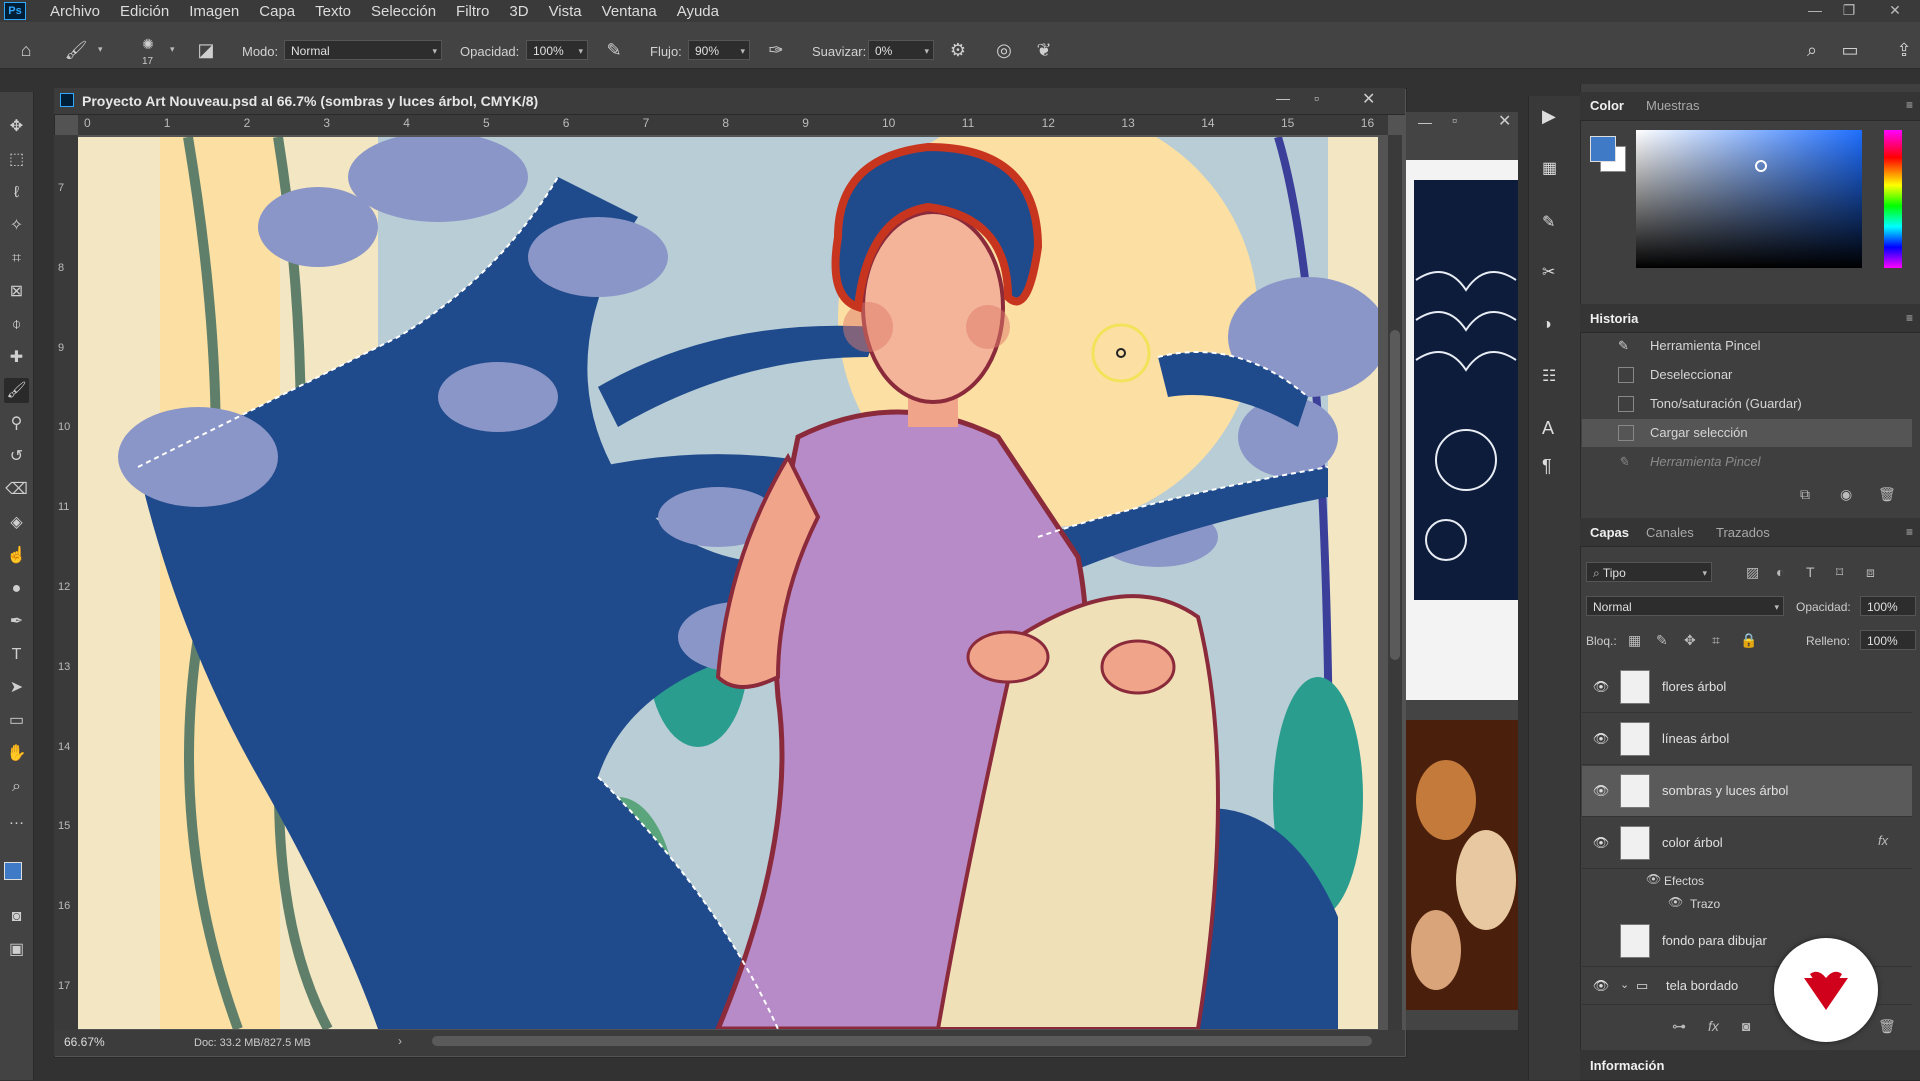 The height and width of the screenshot is (1081, 1920). I want to click on share-icon: ⇪, so click(1904, 50).